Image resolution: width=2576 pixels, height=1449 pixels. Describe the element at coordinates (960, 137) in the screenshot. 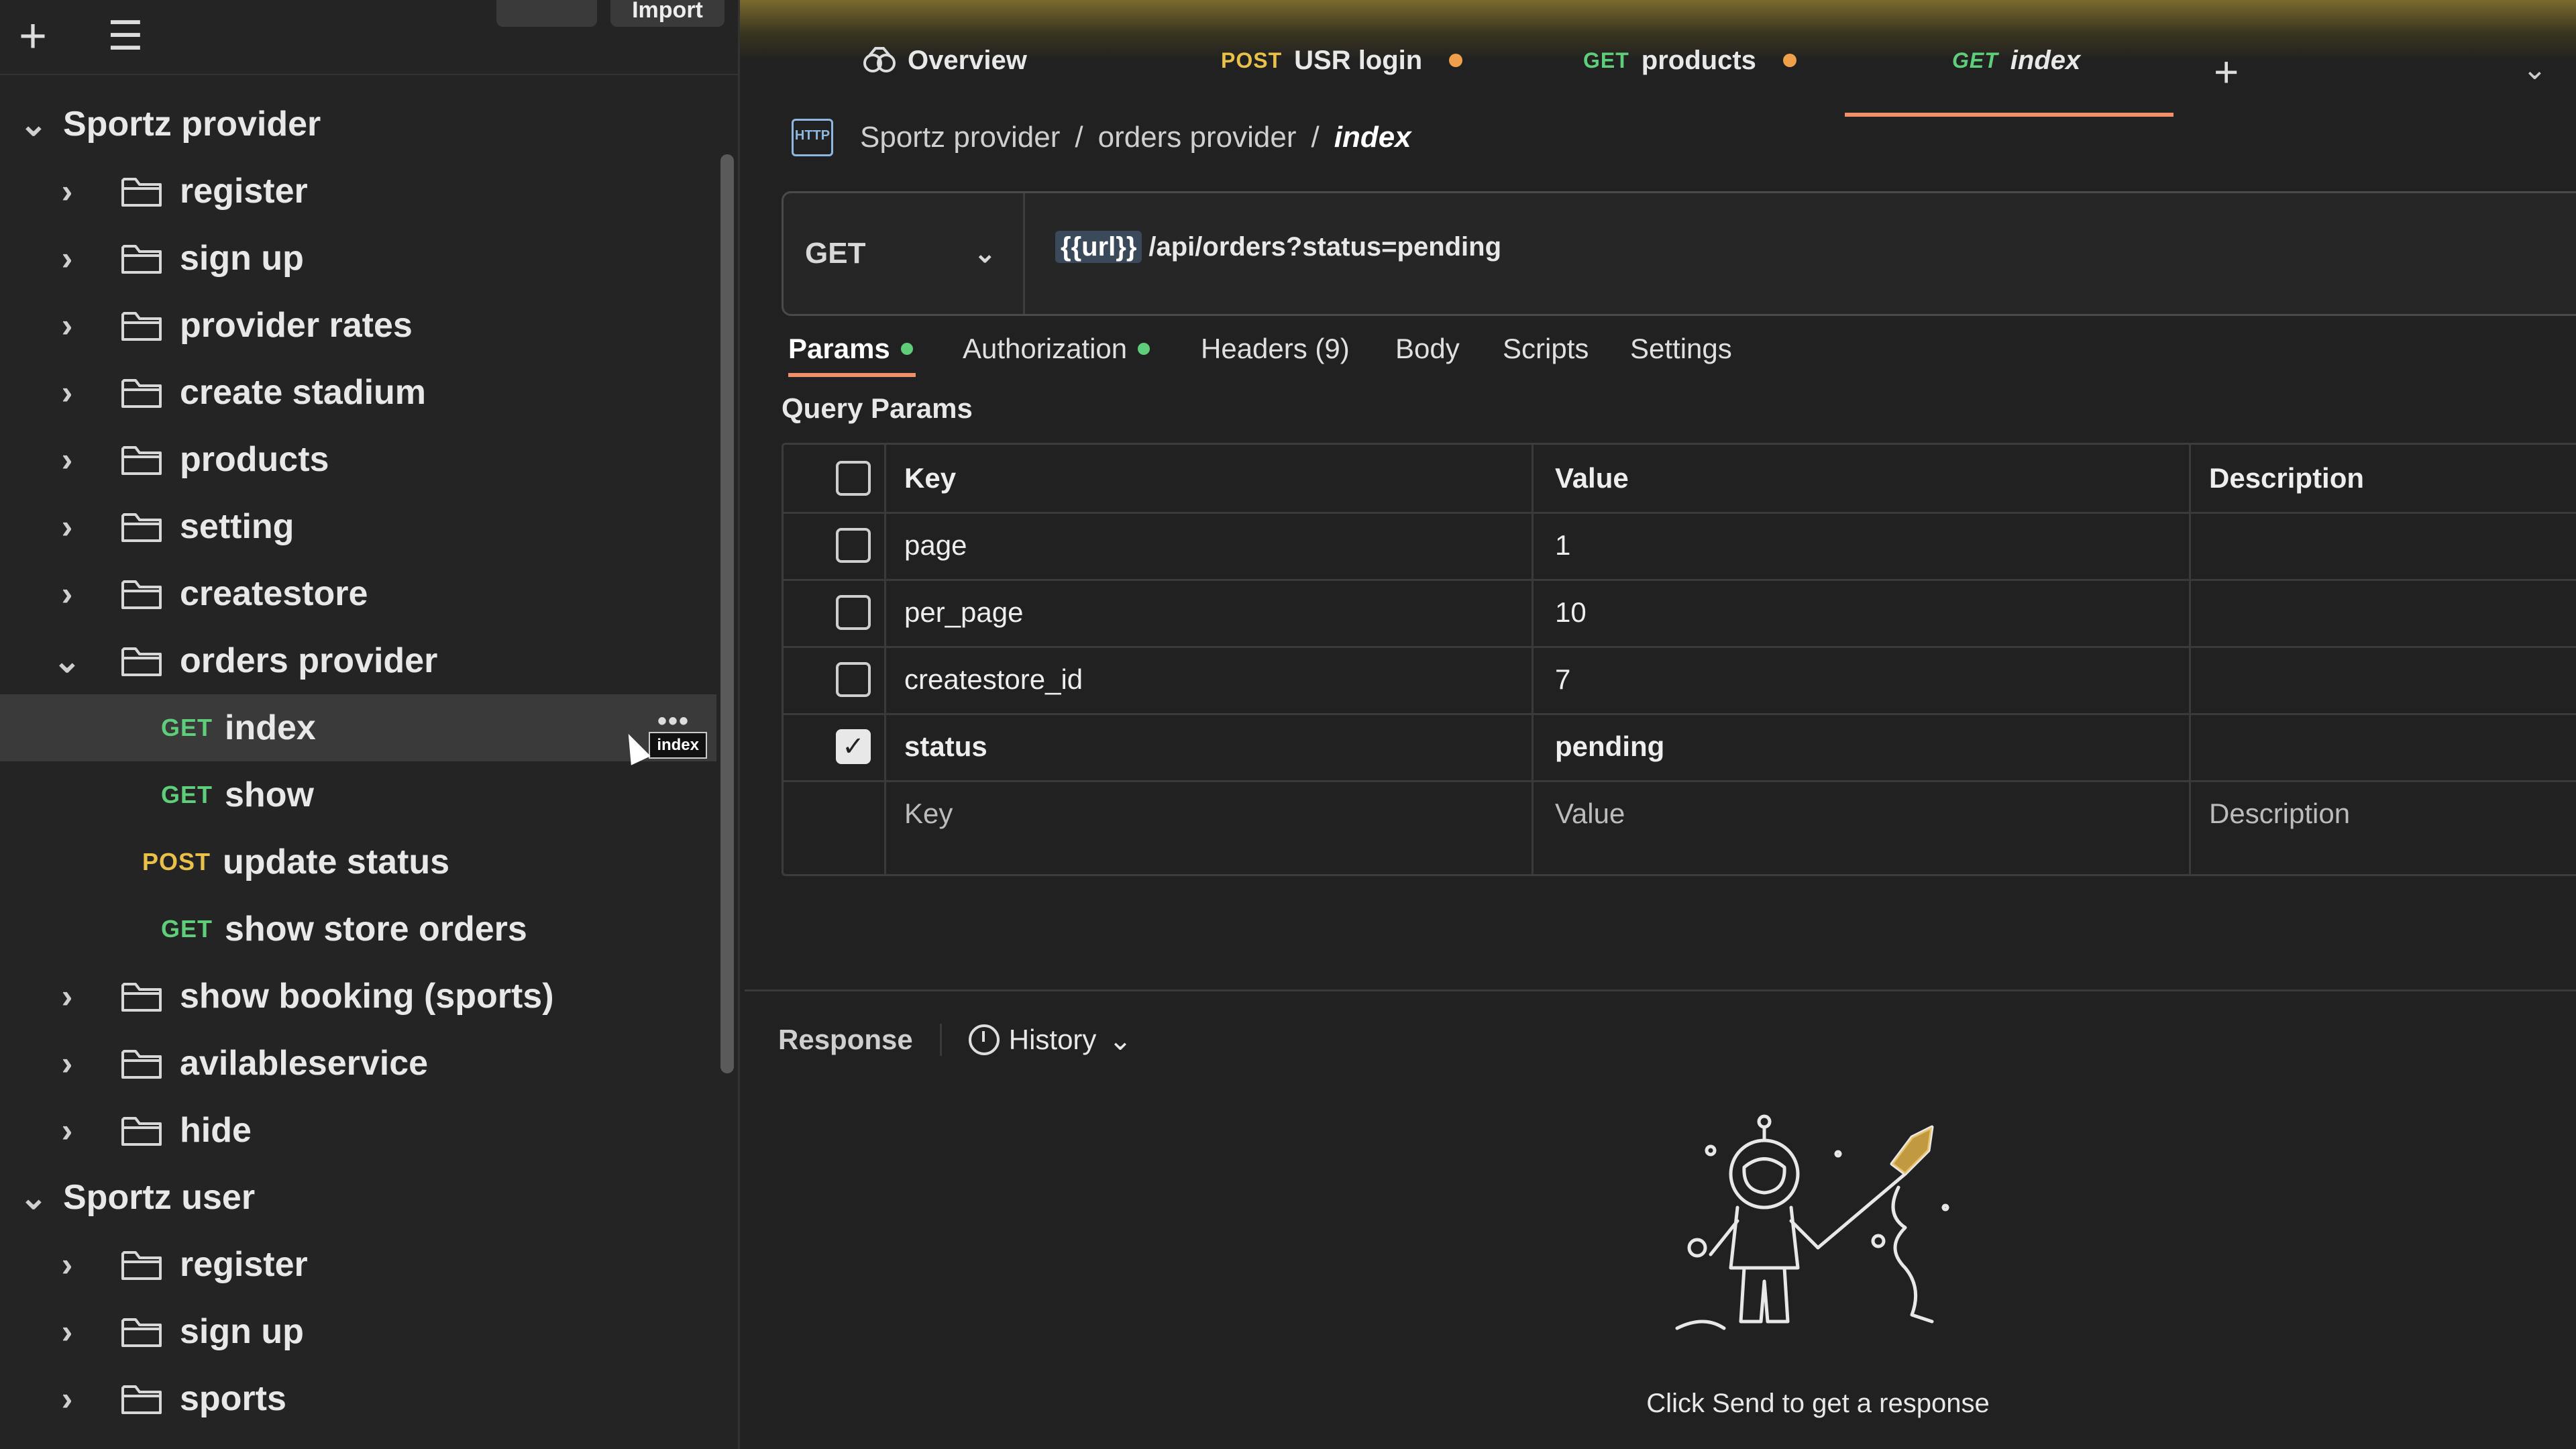

I see `breadcrumb-collection: Sportz provider` at that location.